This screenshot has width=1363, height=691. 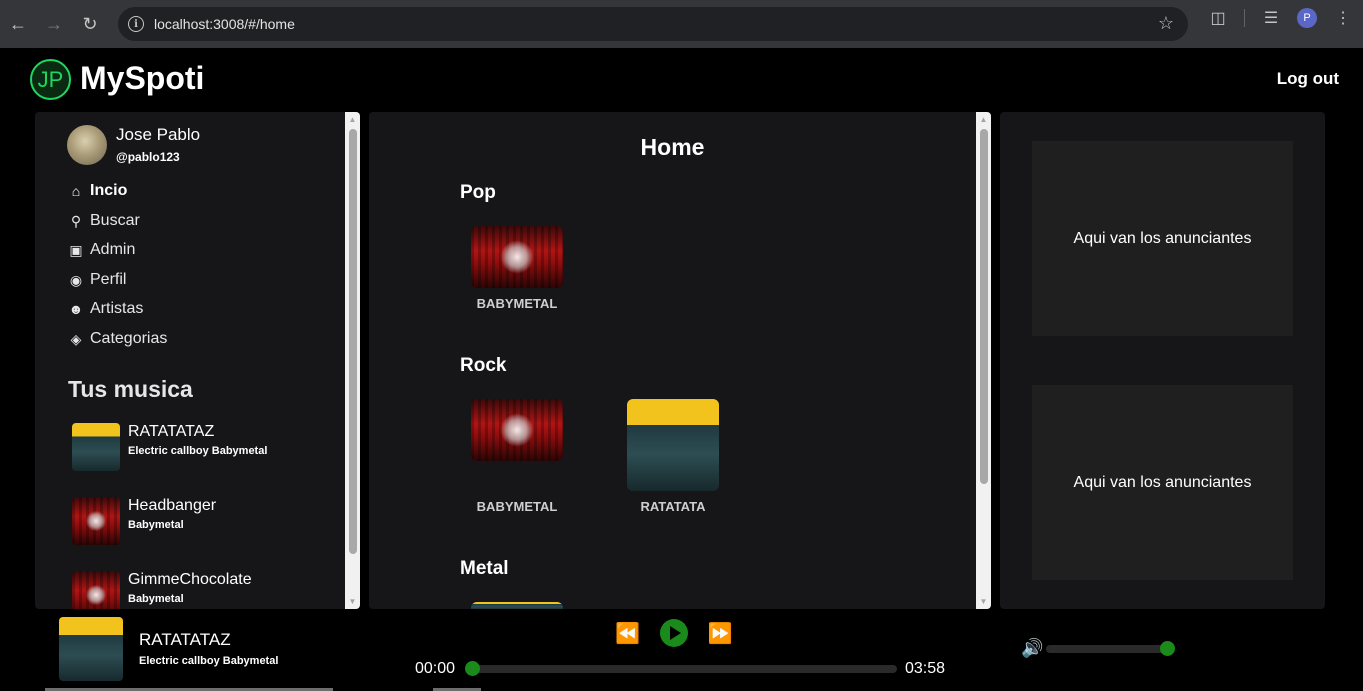 What do you see at coordinates (76, 279) in the screenshot?
I see `user-circle-icon: ◉` at bounding box center [76, 279].